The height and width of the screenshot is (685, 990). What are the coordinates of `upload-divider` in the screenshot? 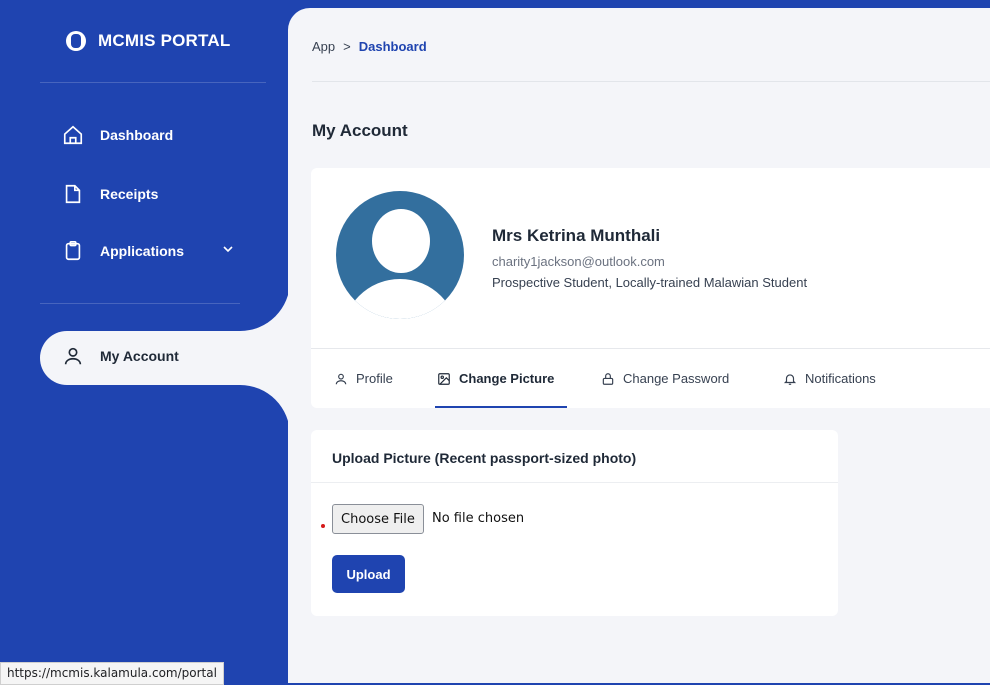 It's located at (574, 482).